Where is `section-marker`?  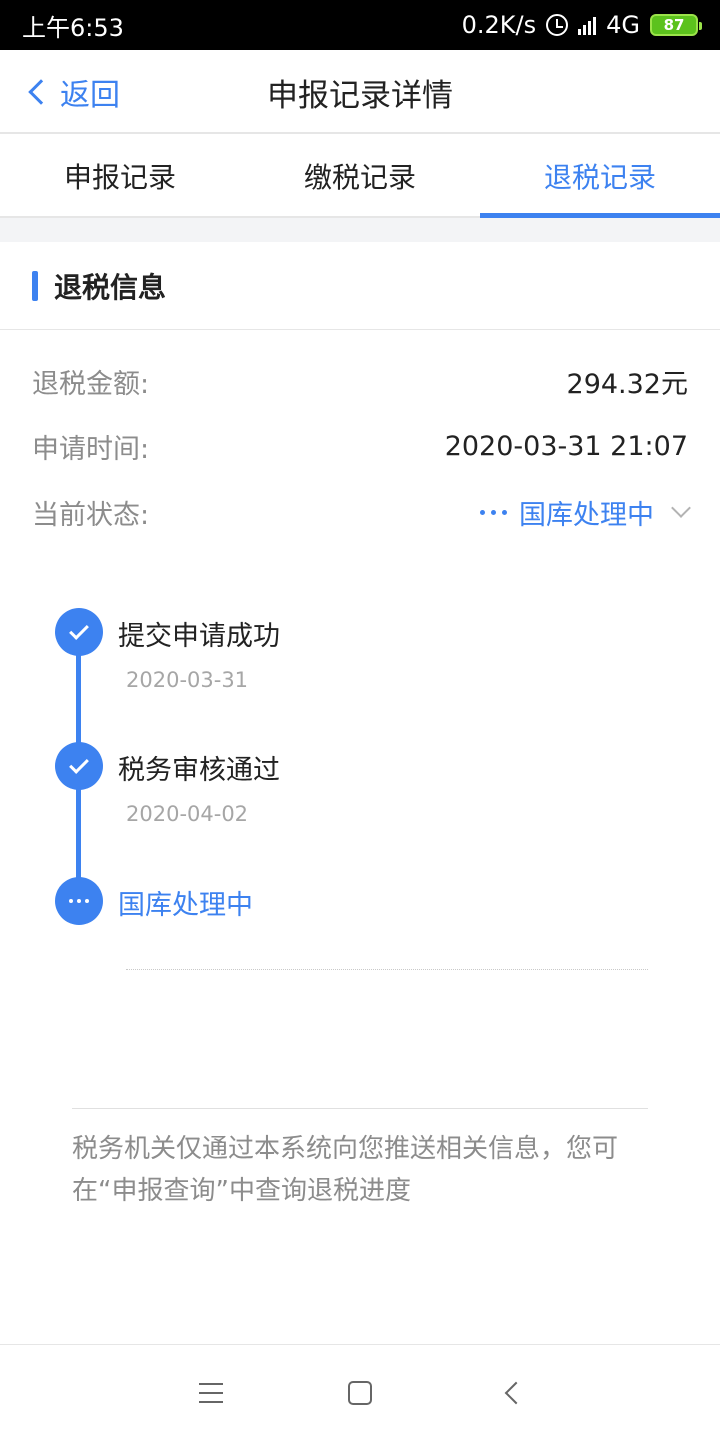
section-marker is located at coordinates (35, 285).